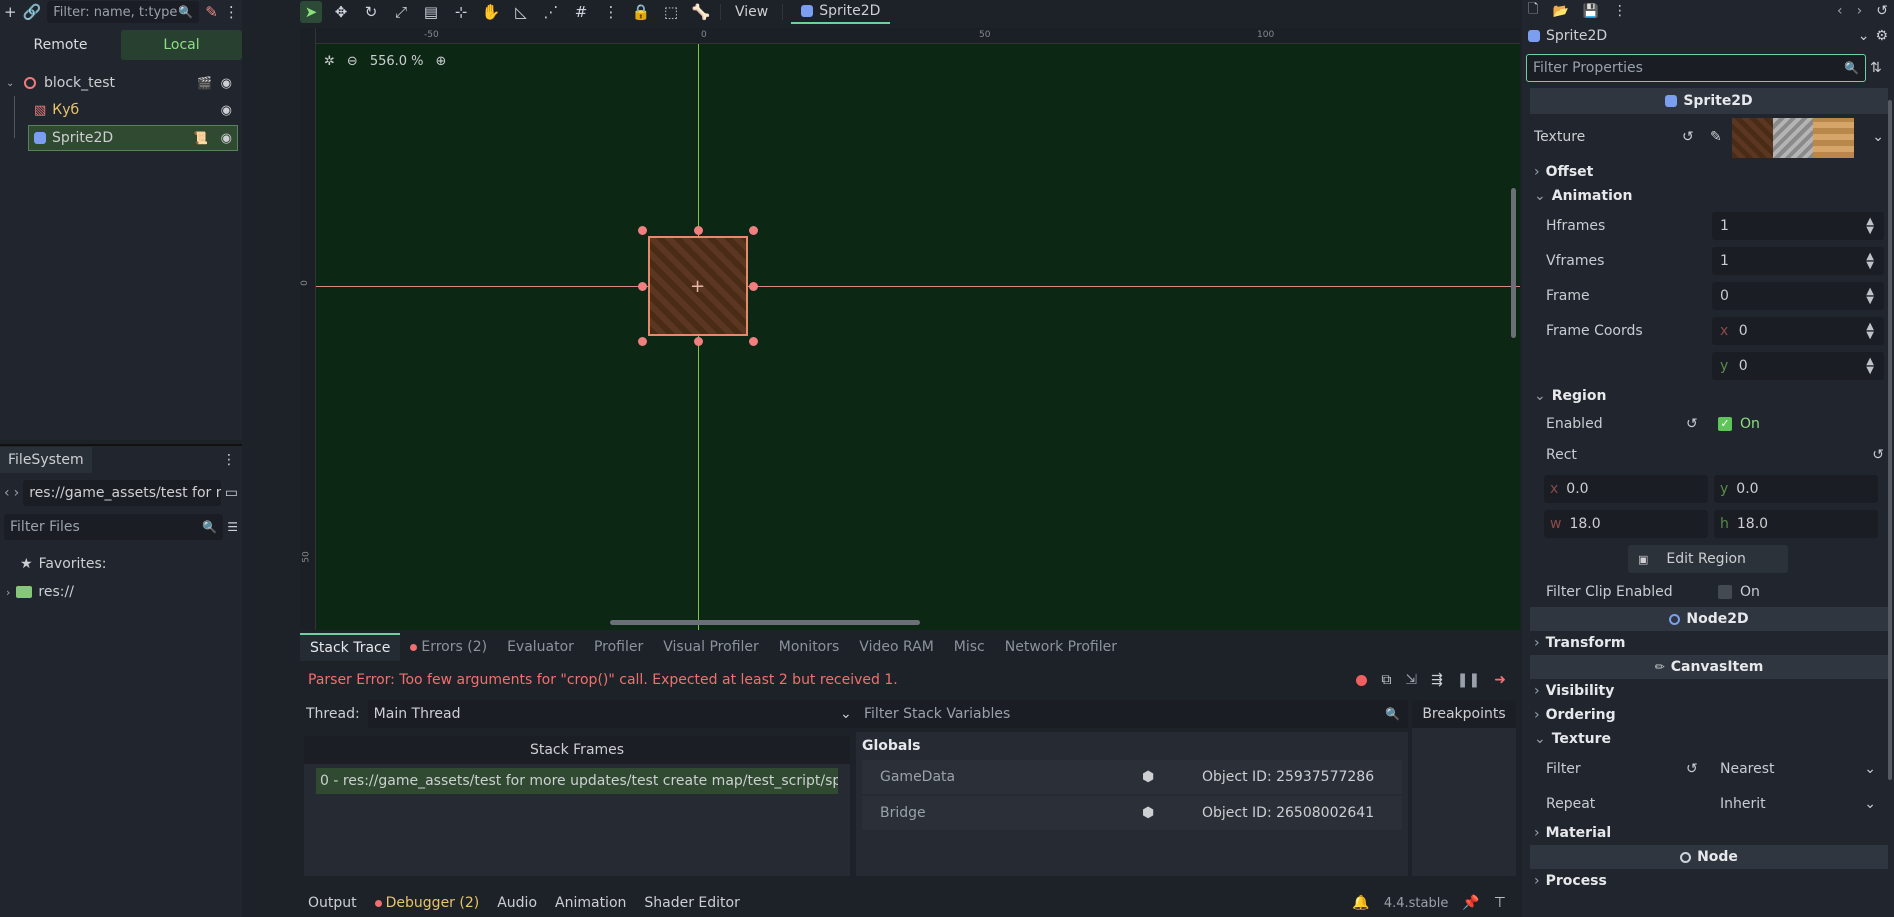 This screenshot has width=1894, height=917. I want to click on section-texture: ⌄ Texture, so click(1708, 739).